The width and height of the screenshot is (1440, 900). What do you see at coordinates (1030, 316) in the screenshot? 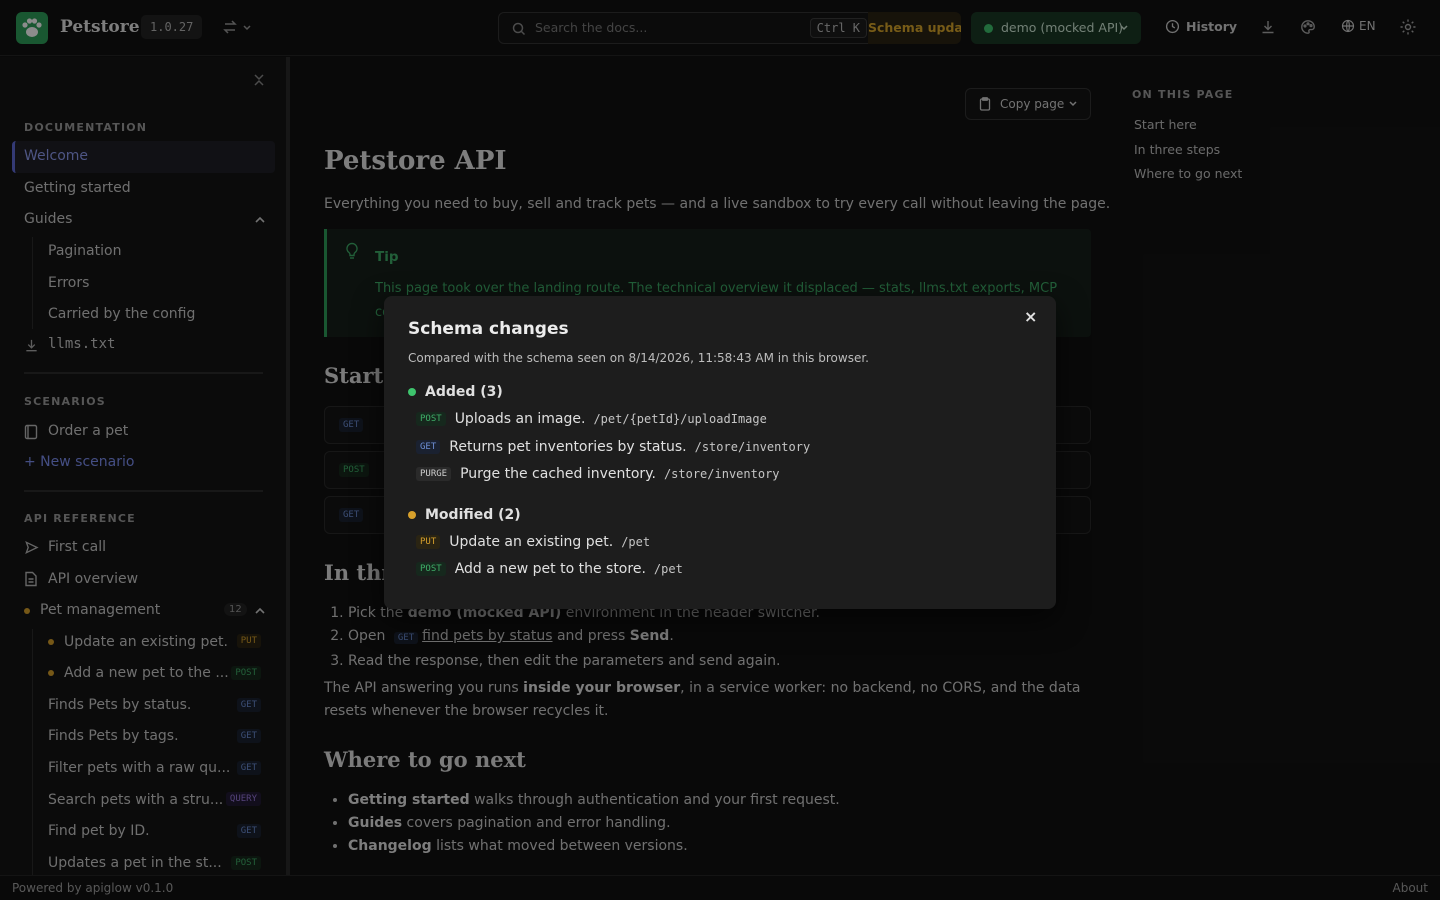
I see `close-icon: ×` at bounding box center [1030, 316].